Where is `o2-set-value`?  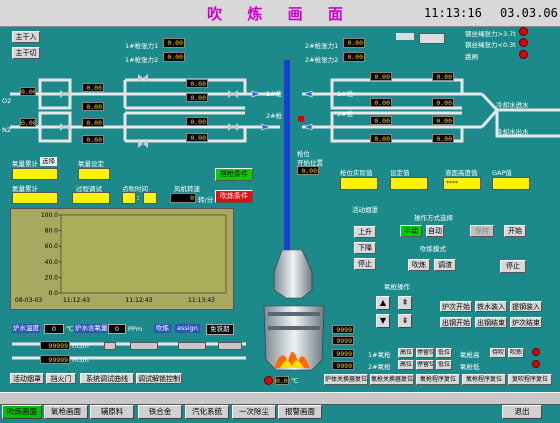
o2-set-value is located at coordinates (94, 174).